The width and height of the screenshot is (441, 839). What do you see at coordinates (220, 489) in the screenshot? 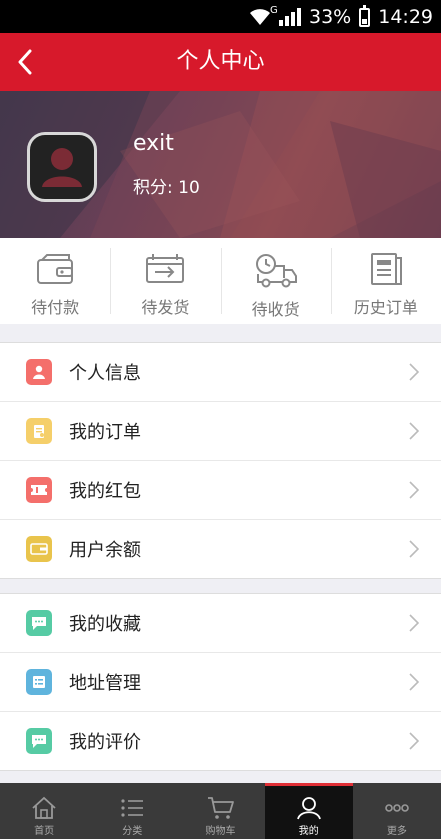
I see `menu-item-red-packets: 我的红包` at bounding box center [220, 489].